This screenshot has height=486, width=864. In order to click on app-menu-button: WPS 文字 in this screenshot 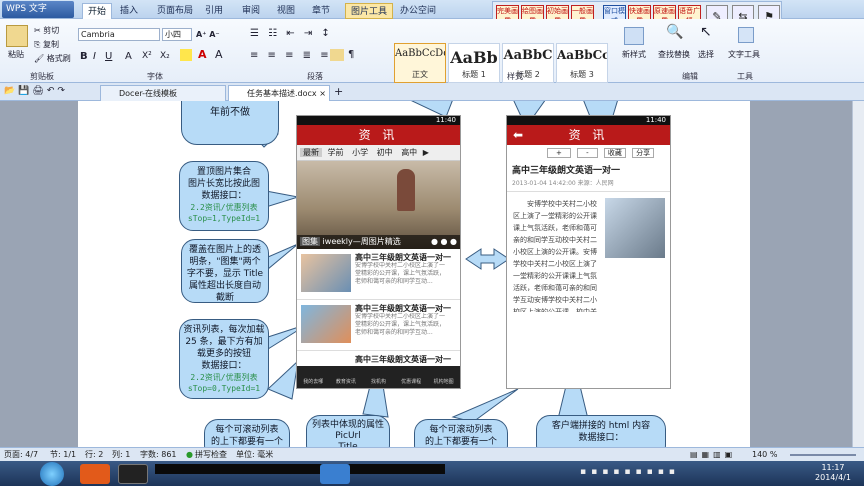, I will do `click(38, 9)`.